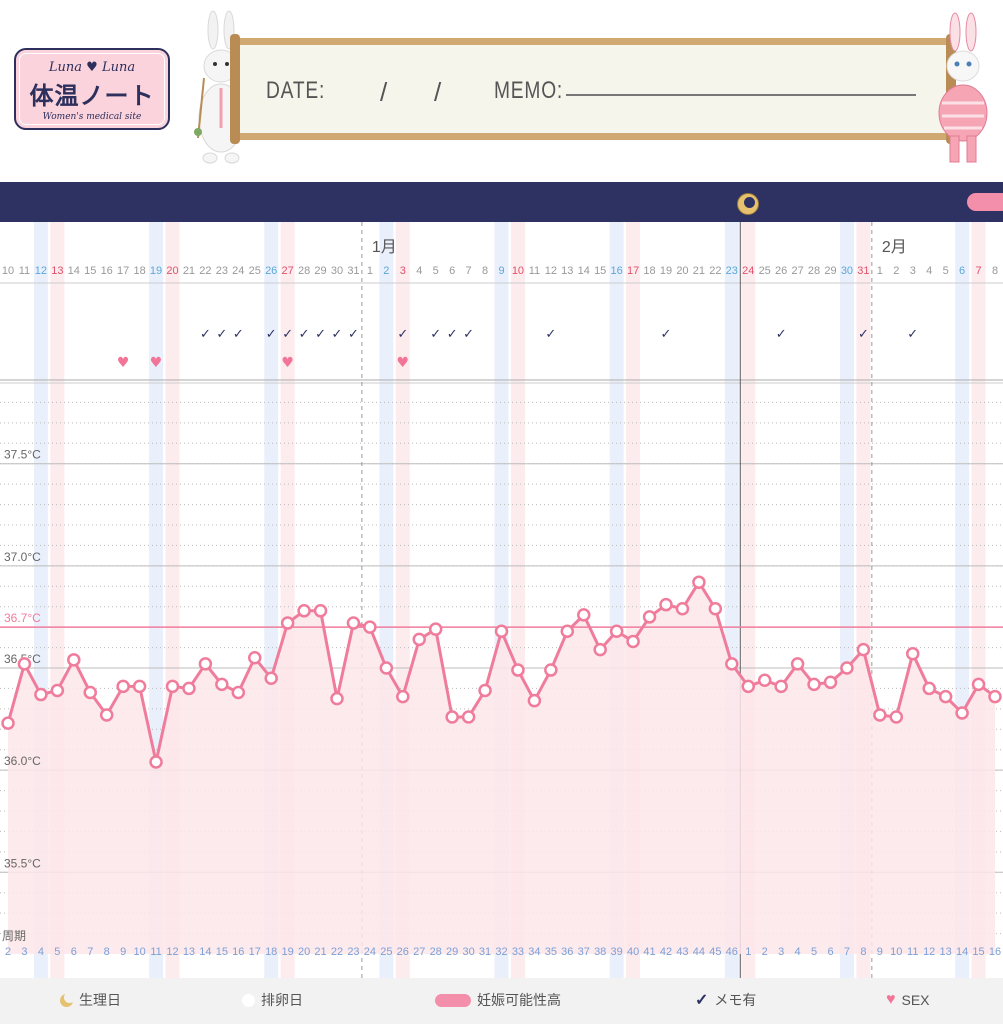  What do you see at coordinates (963, 87) in the screenshot?
I see `pink-bunny-illustration` at bounding box center [963, 87].